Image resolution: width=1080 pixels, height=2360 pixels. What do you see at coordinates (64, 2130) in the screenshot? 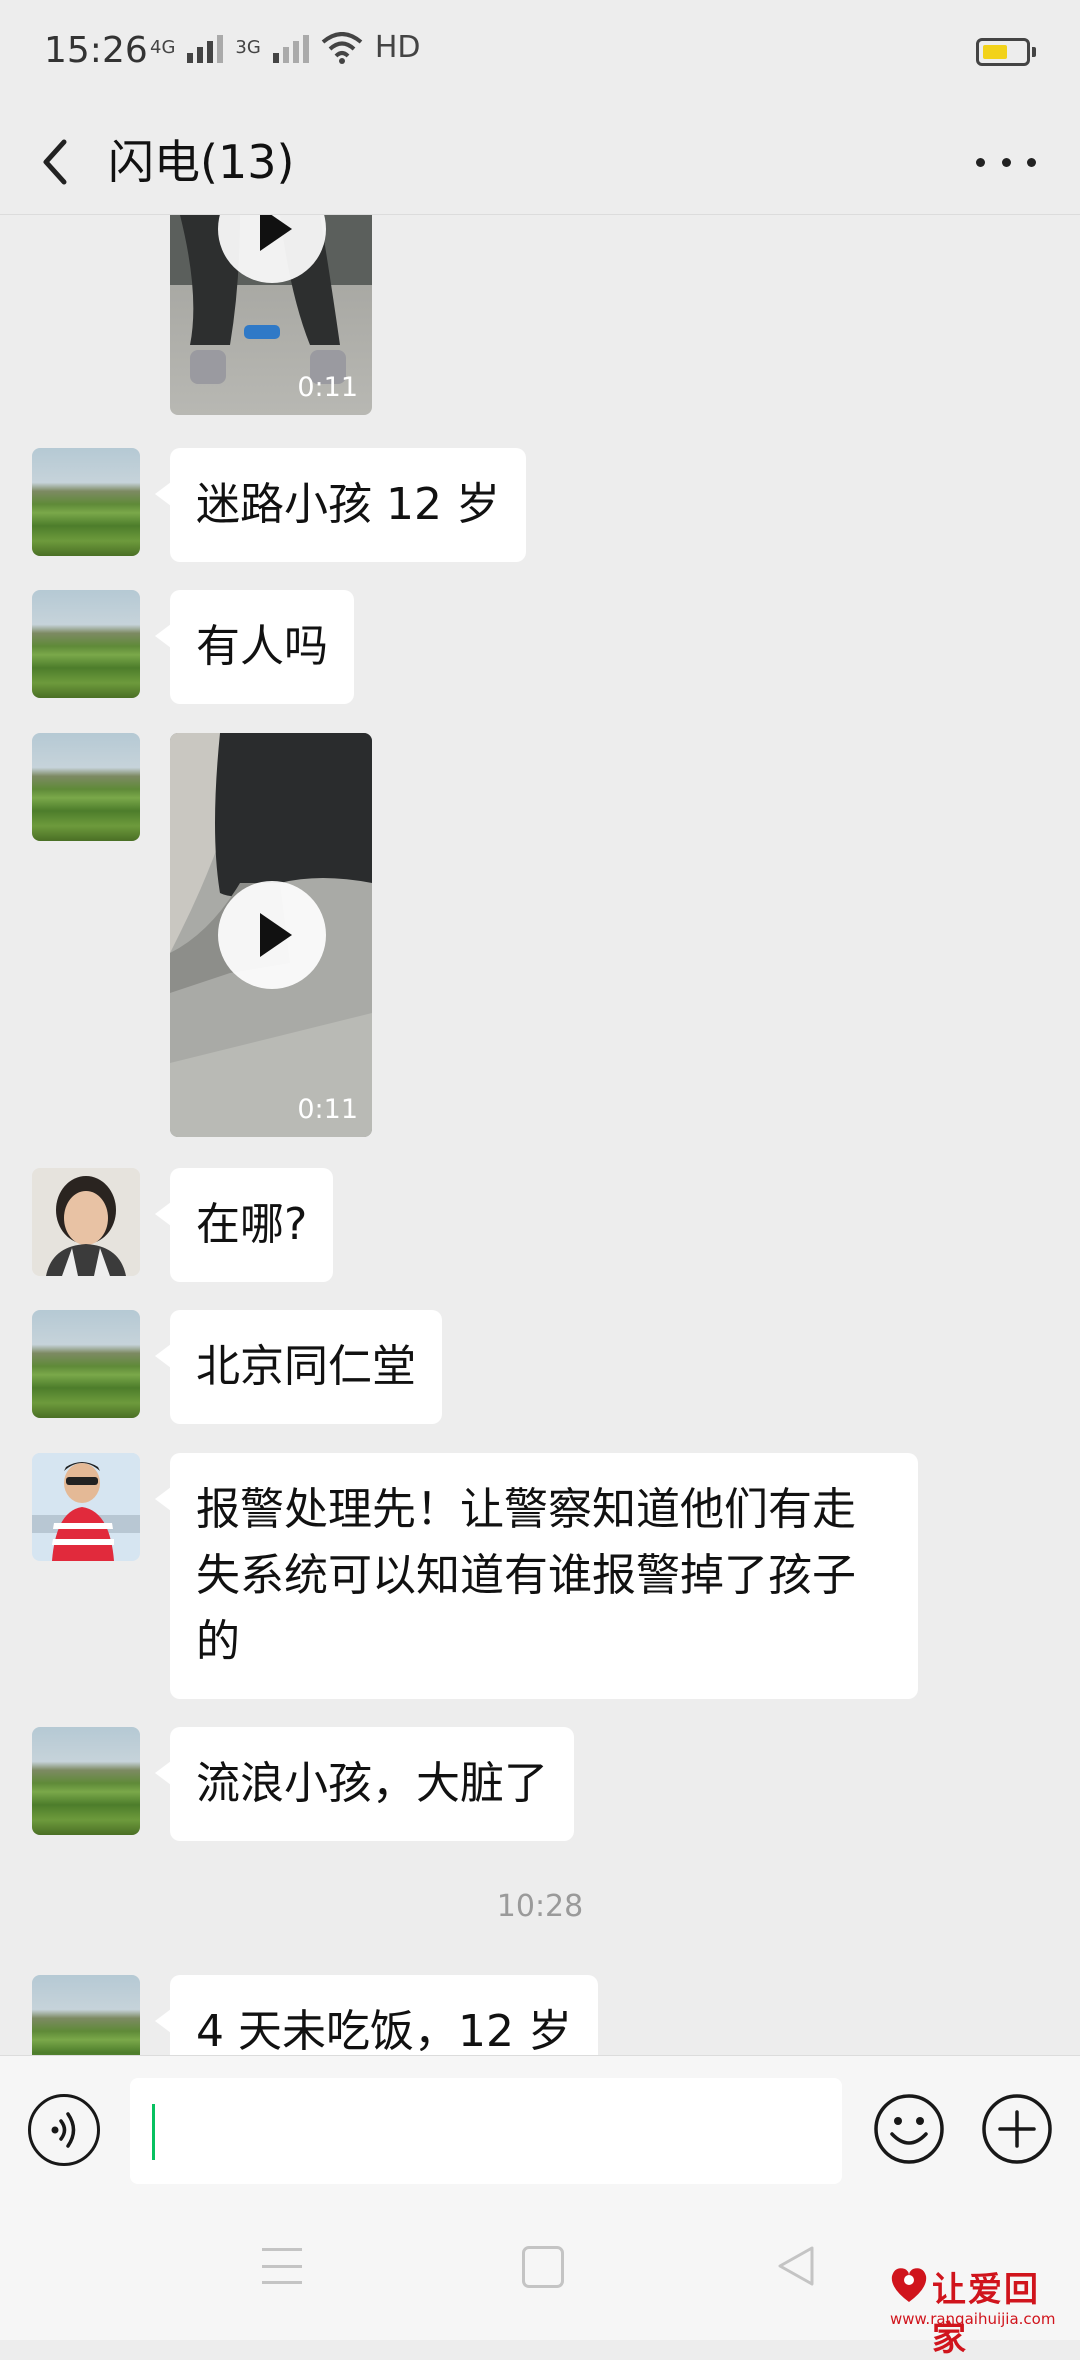
I see `voice-icon` at bounding box center [64, 2130].